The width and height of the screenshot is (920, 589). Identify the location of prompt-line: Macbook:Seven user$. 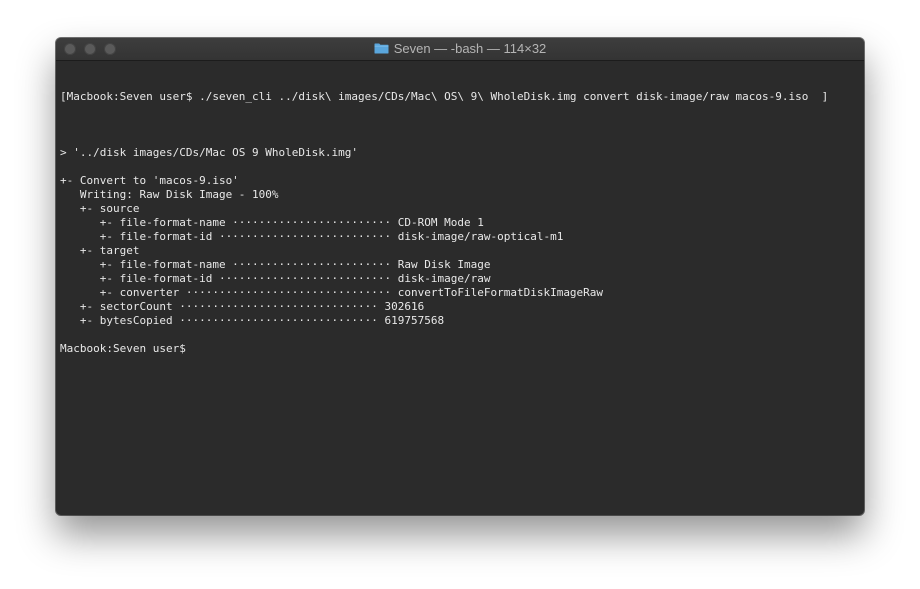
(123, 348).